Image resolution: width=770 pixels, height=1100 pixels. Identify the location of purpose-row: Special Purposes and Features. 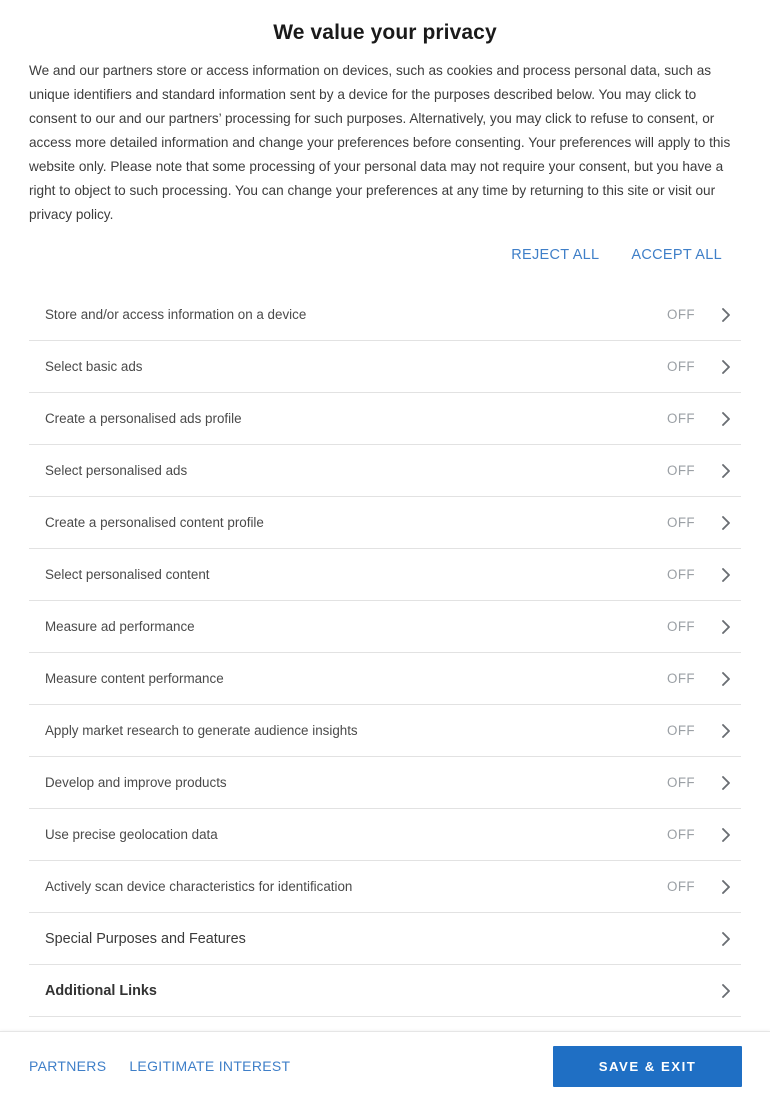
(385, 939).